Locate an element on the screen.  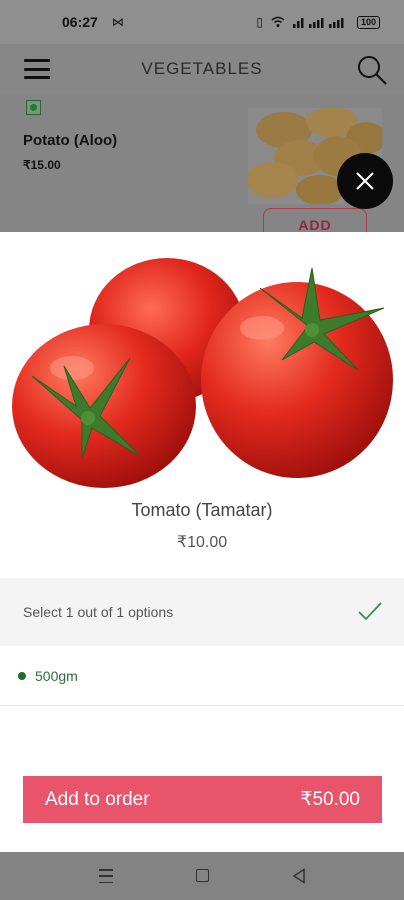
order-total: ₹50.00 is located at coordinates (330, 799).